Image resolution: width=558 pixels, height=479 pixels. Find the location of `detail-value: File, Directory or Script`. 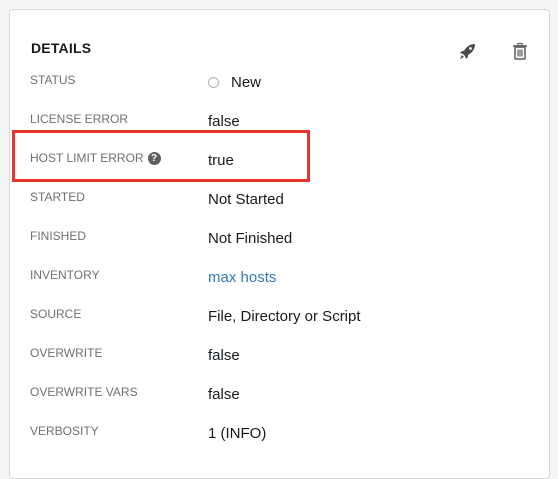

detail-value: File, Directory or Script is located at coordinates (284, 316).